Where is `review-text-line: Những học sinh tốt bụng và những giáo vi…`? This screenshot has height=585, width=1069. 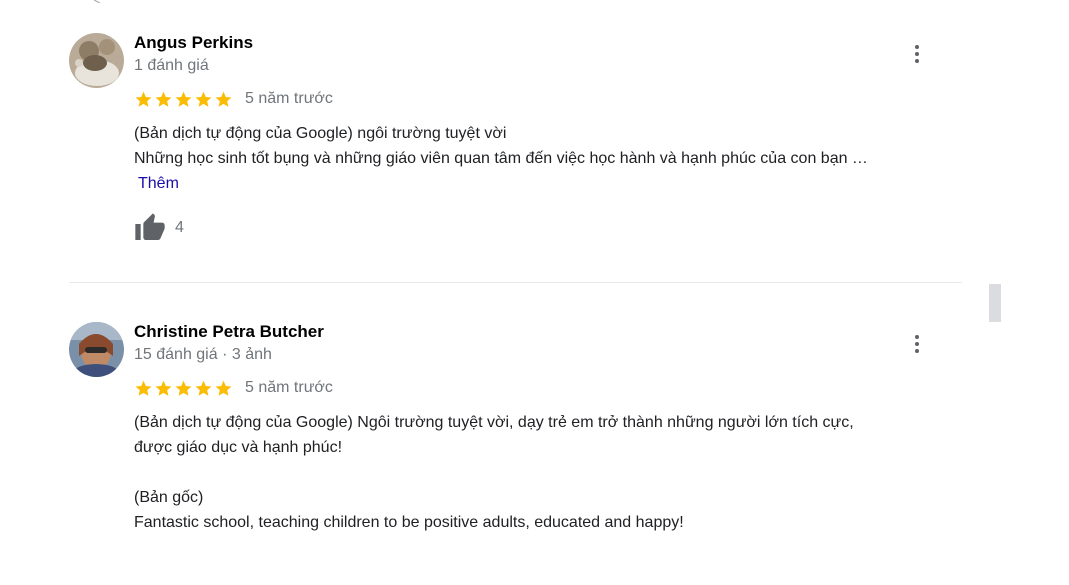 review-text-line: Những học sinh tốt bụng và những giáo vi… is located at coordinates (501, 158).